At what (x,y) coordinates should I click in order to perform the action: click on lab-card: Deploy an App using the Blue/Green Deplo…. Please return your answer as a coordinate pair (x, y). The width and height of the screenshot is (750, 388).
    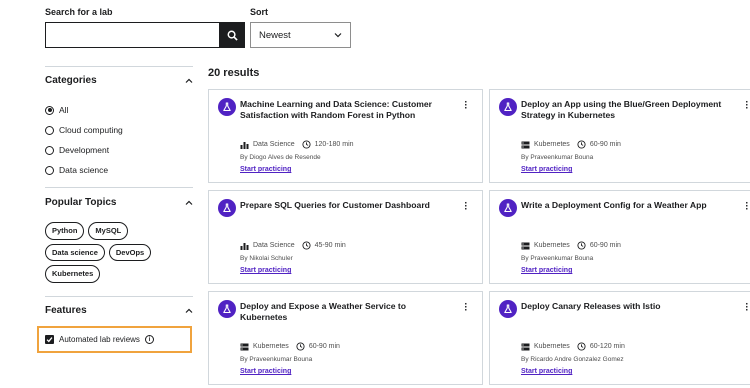
    Looking at the image, I should click on (619, 136).